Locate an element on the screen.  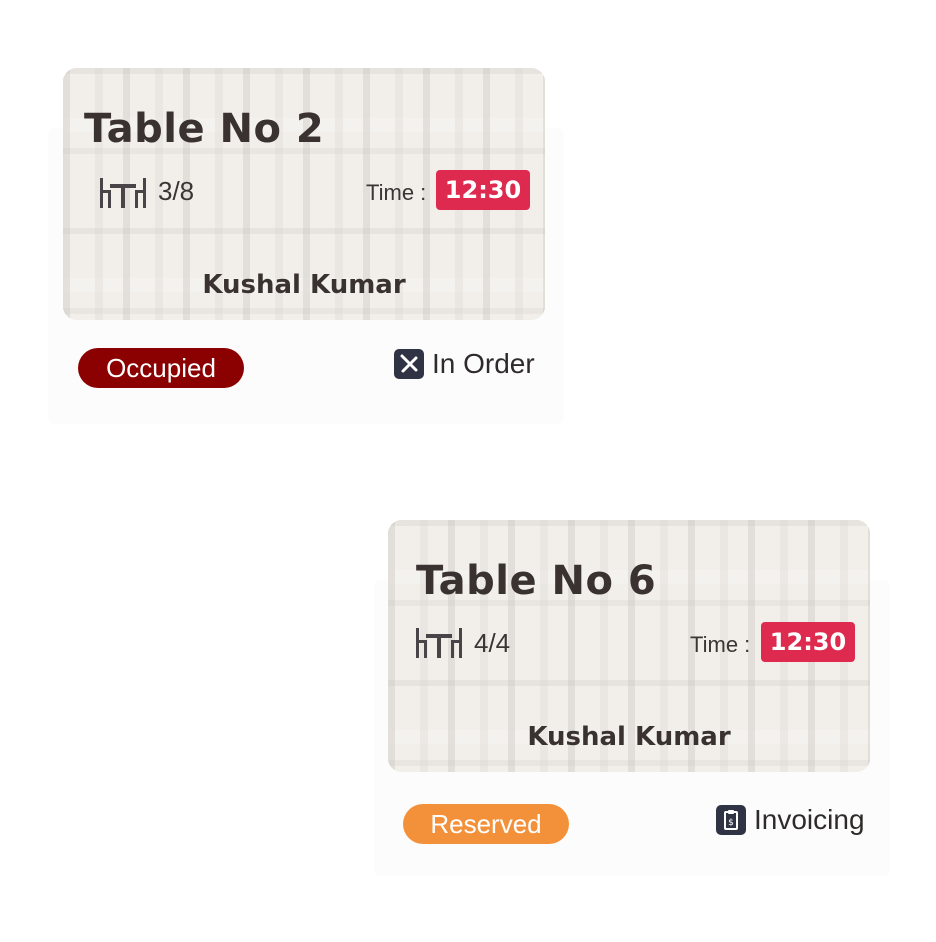
table-title: Table No 2 is located at coordinates (204, 129).